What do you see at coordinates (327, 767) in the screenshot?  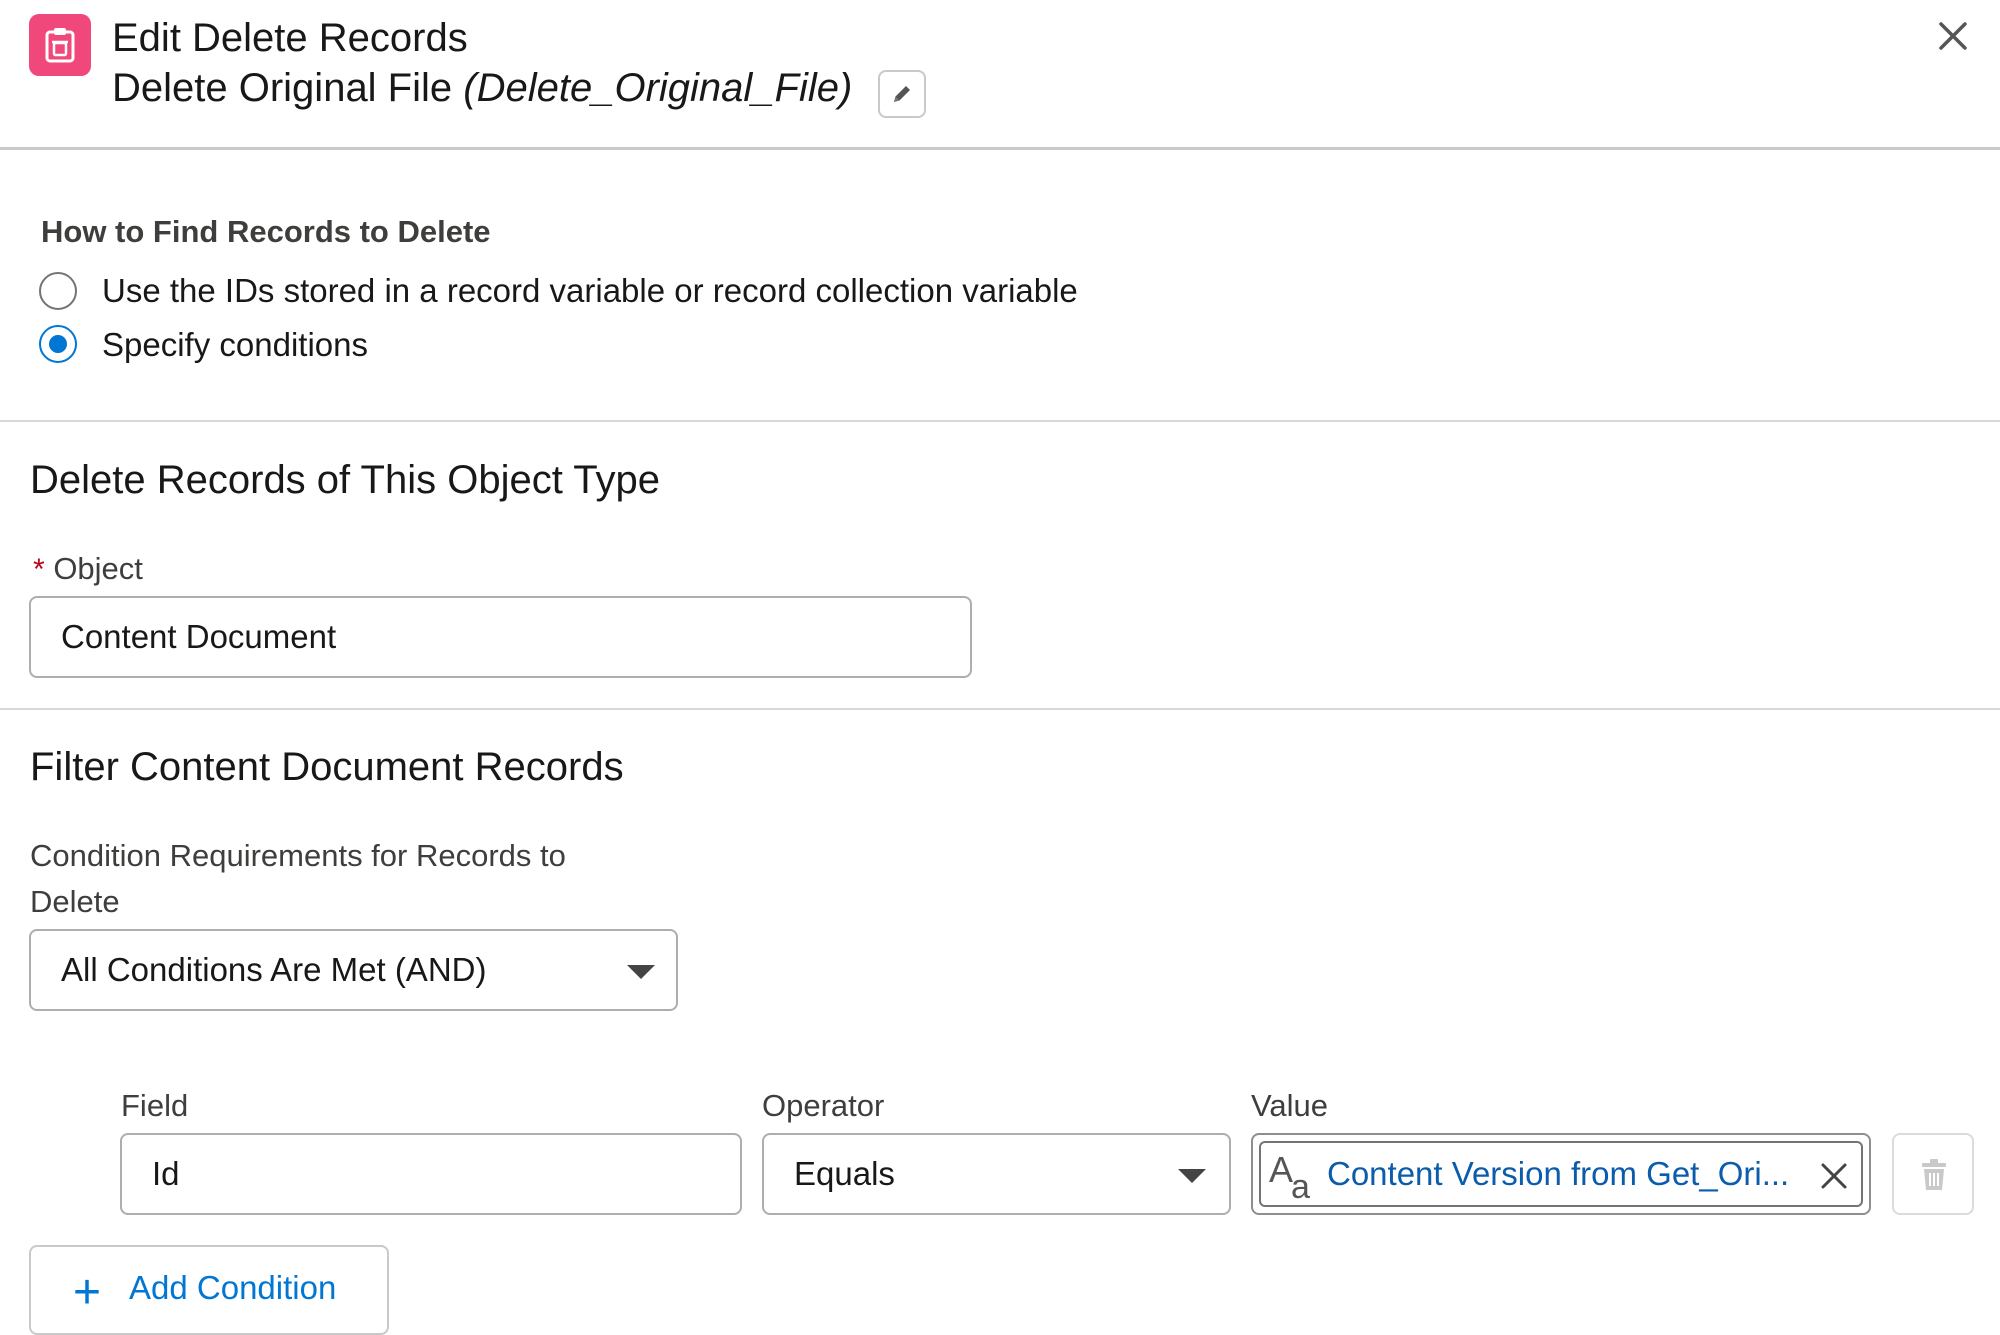 I see `filter-section-title: Filter Content Document Records` at bounding box center [327, 767].